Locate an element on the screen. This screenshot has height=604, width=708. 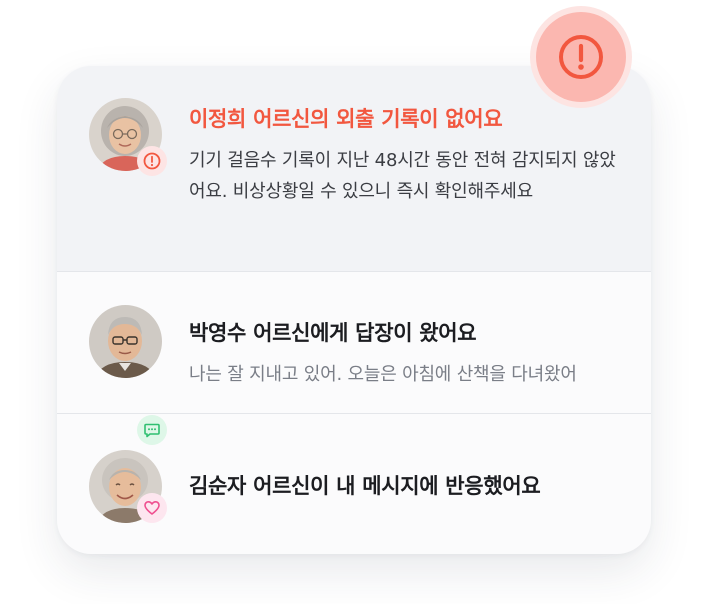
elderly-man-avatar-icon is located at coordinates (125, 341).